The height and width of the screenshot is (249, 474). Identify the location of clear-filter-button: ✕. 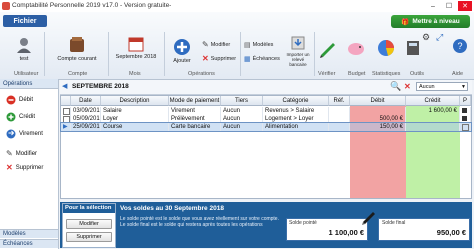
(407, 86).